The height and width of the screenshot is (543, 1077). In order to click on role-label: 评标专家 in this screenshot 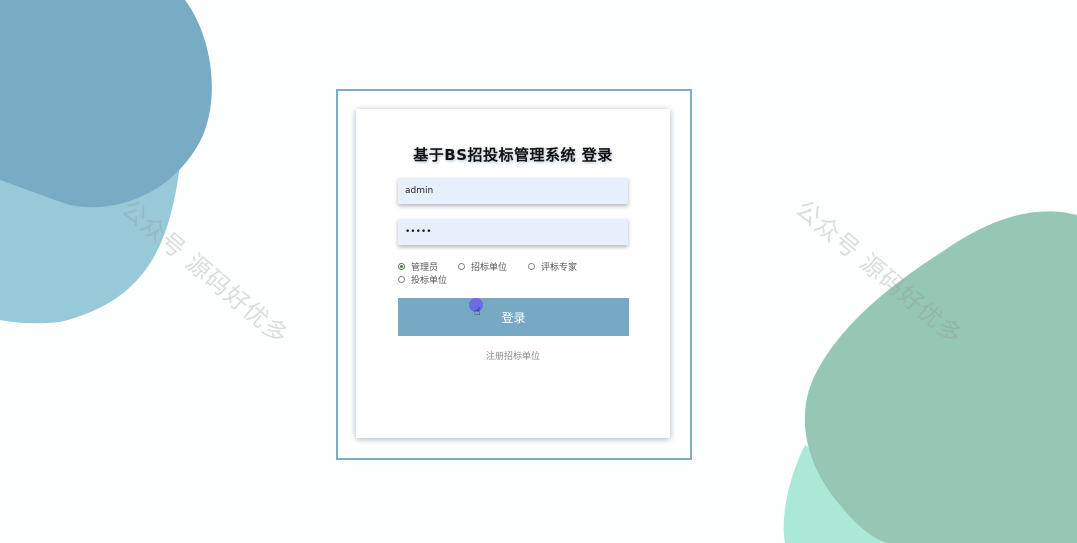, I will do `click(559, 268)`.